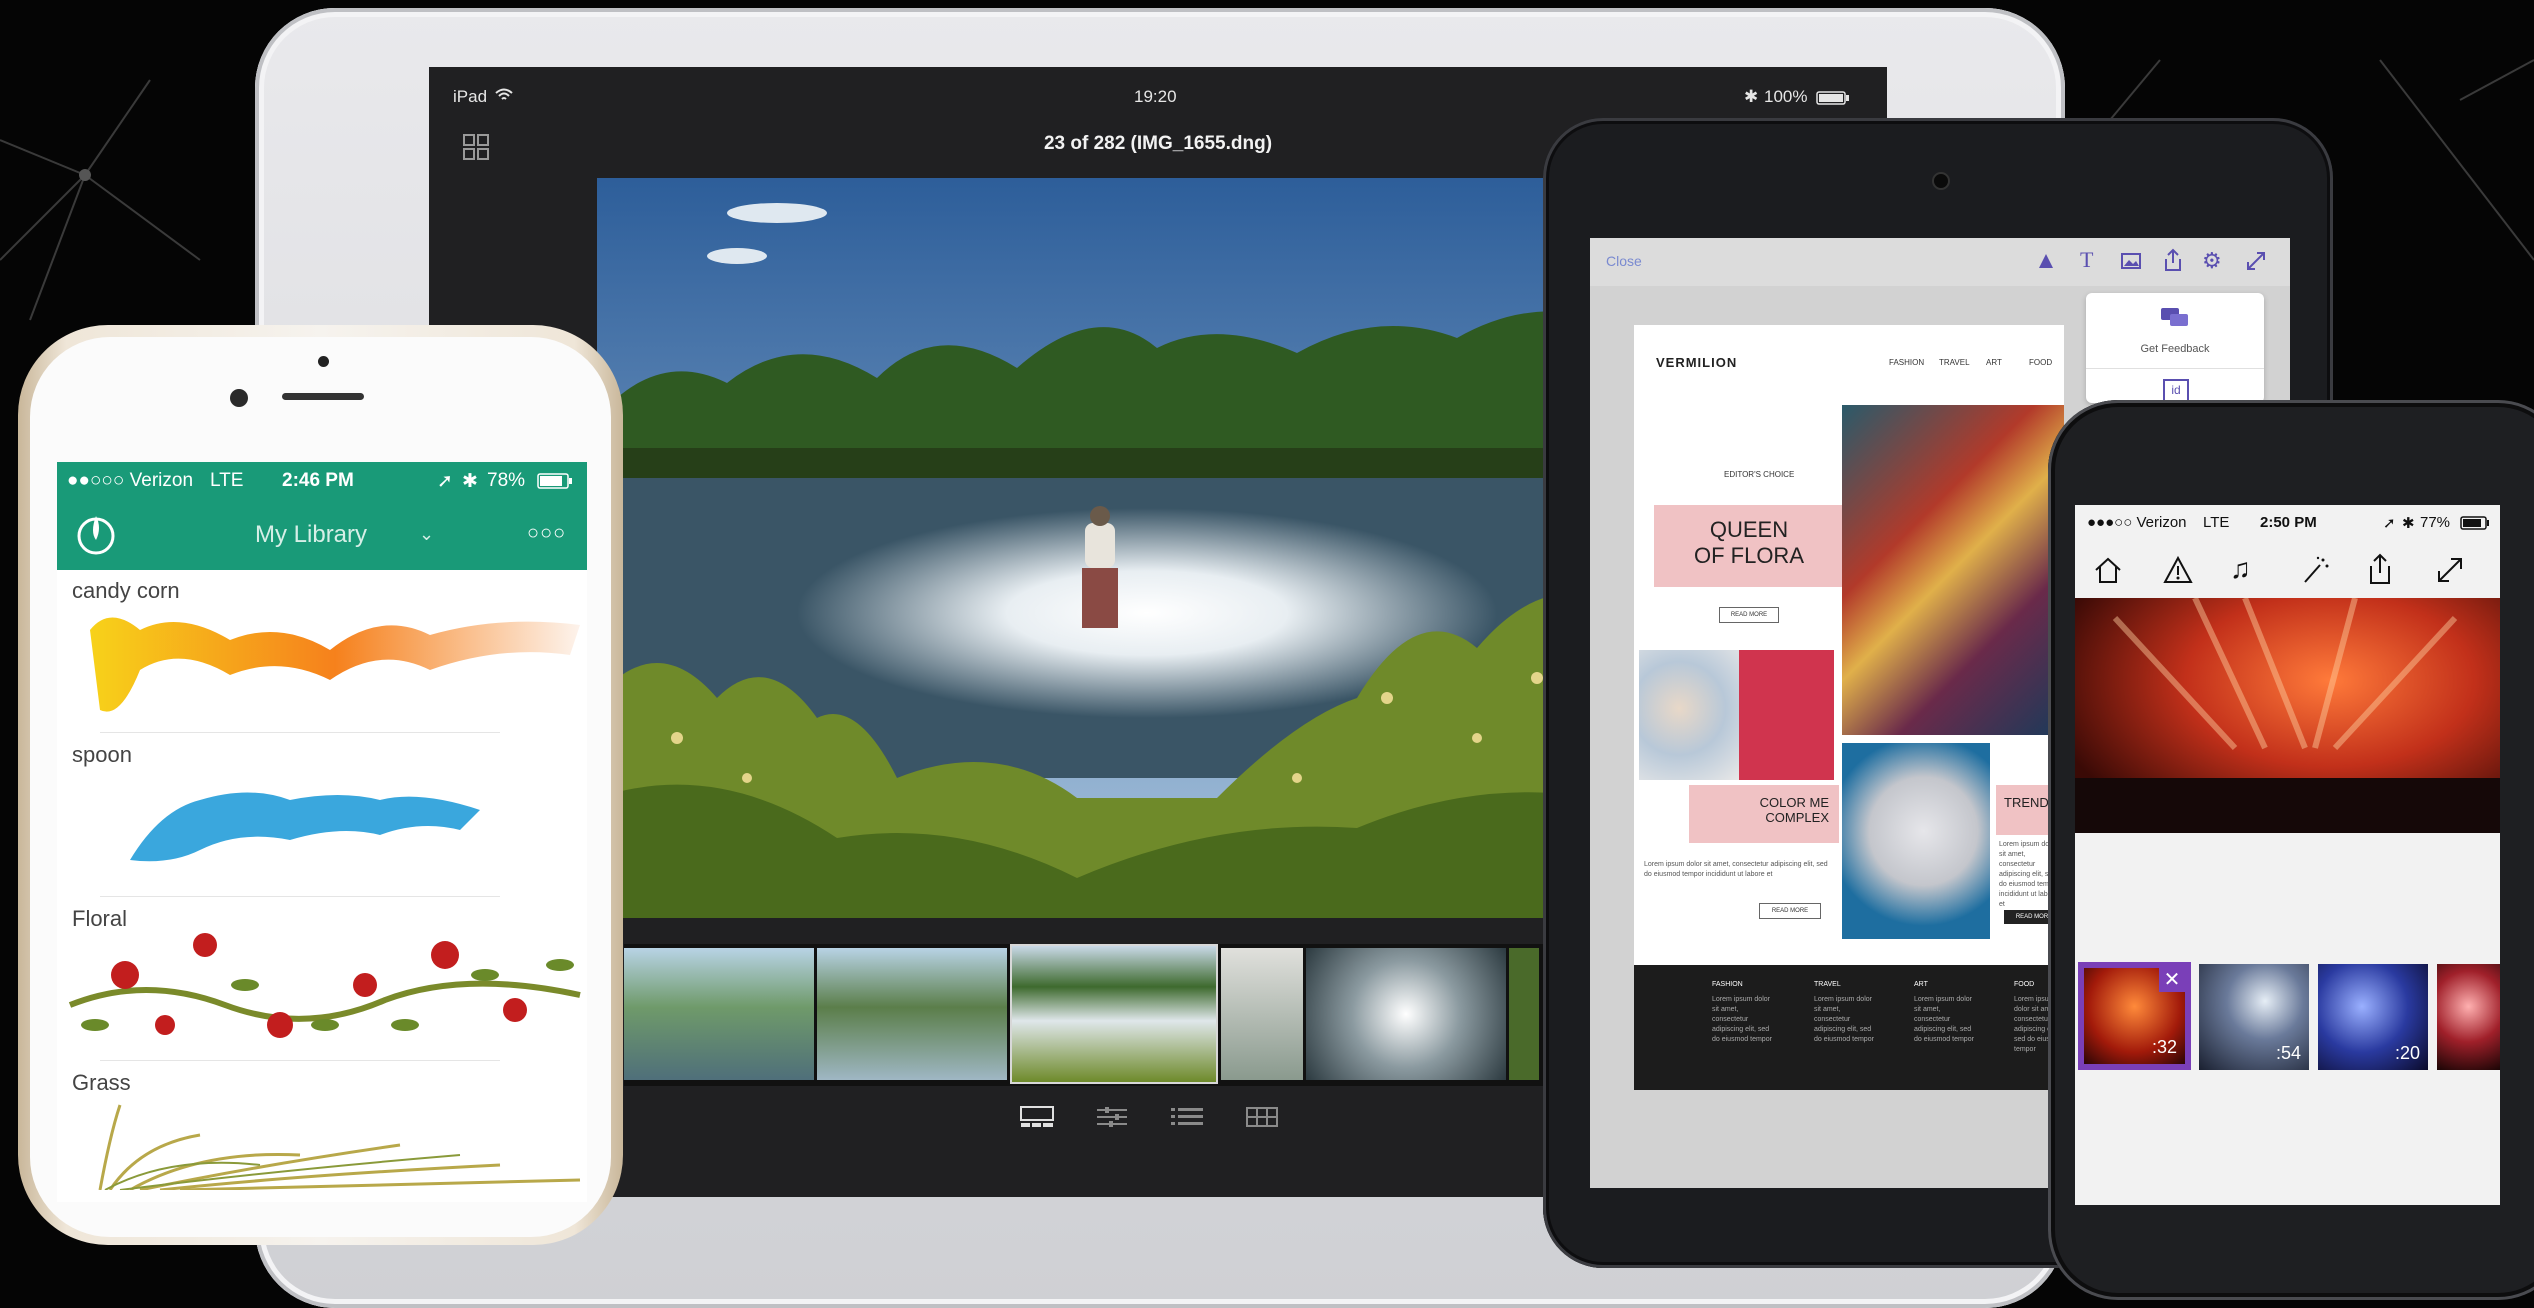 This screenshot has width=2534, height=1308. I want to click on site-nav-item: FASHION, so click(1906, 362).